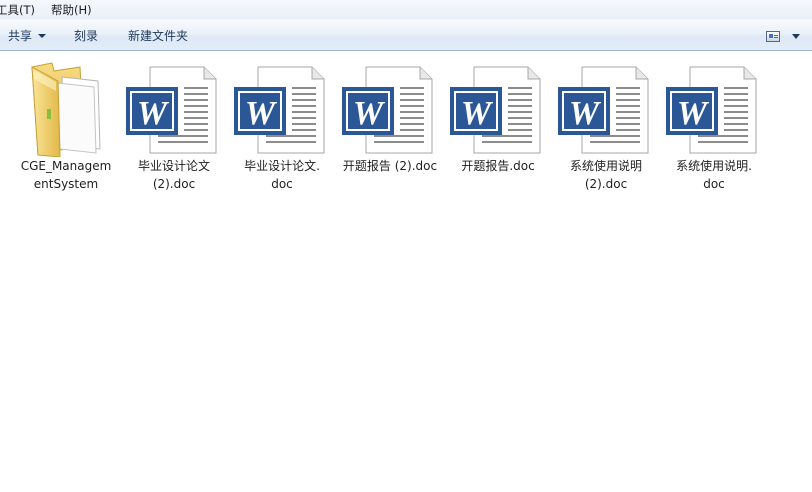 Image resolution: width=812 pixels, height=492 pixels. I want to click on file-item-word: W 毕业设计论文. doc, so click(282, 127).